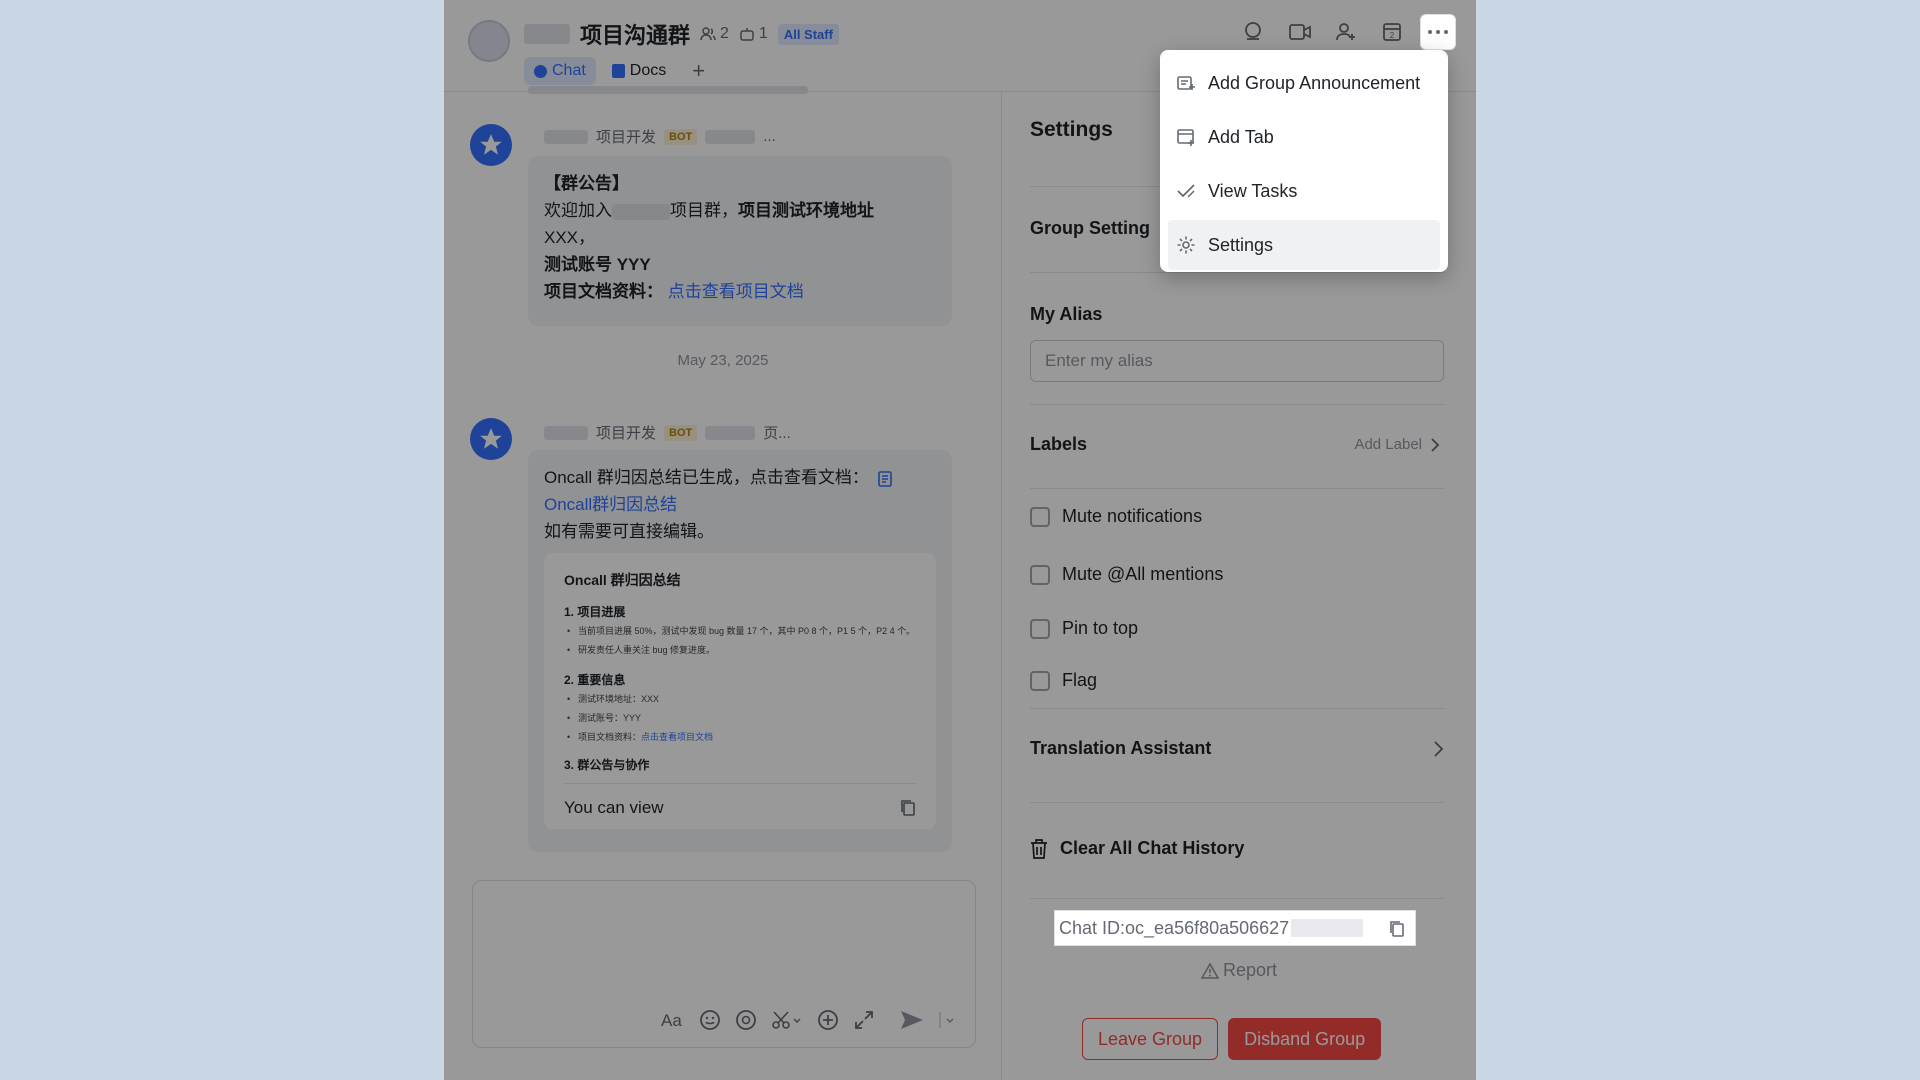 The height and width of the screenshot is (1080, 1920). Describe the element at coordinates (1040, 574) in the screenshot. I see `mute-all-mentions-checkbox` at that location.